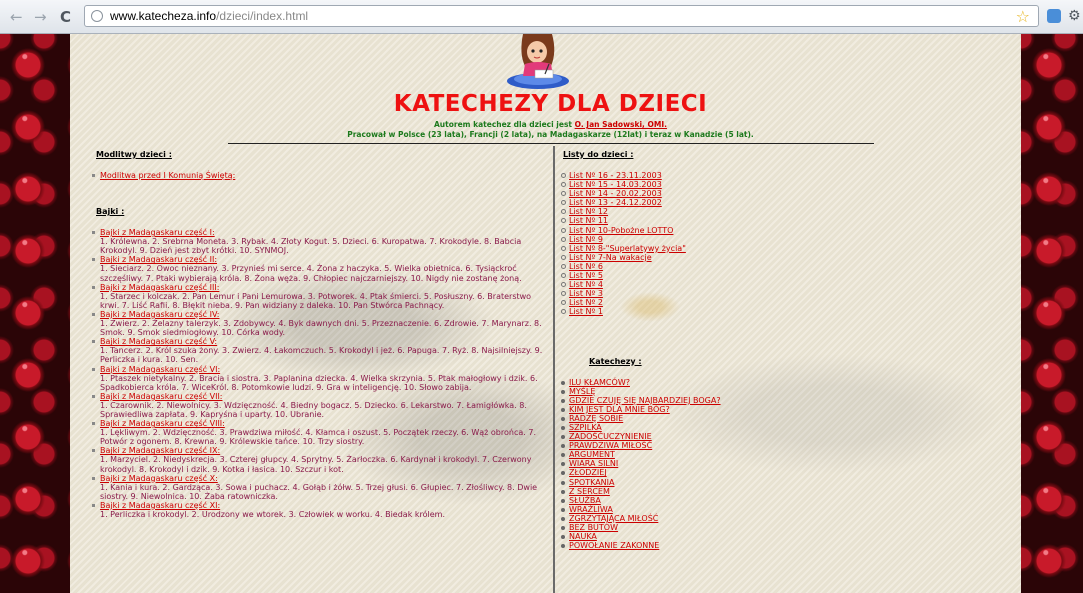 This screenshot has height=593, width=1083. I want to click on list-item: Modlitwa przed I Komunią Świętą:, so click(320, 175).